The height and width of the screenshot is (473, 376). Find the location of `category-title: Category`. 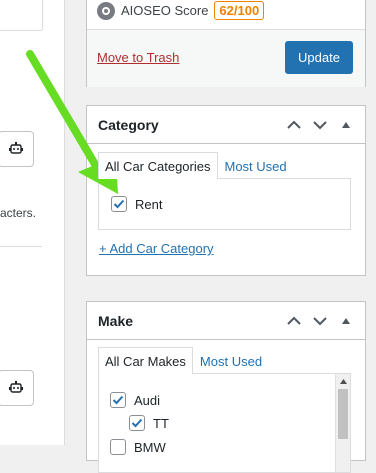

category-title: Category is located at coordinates (128, 124).